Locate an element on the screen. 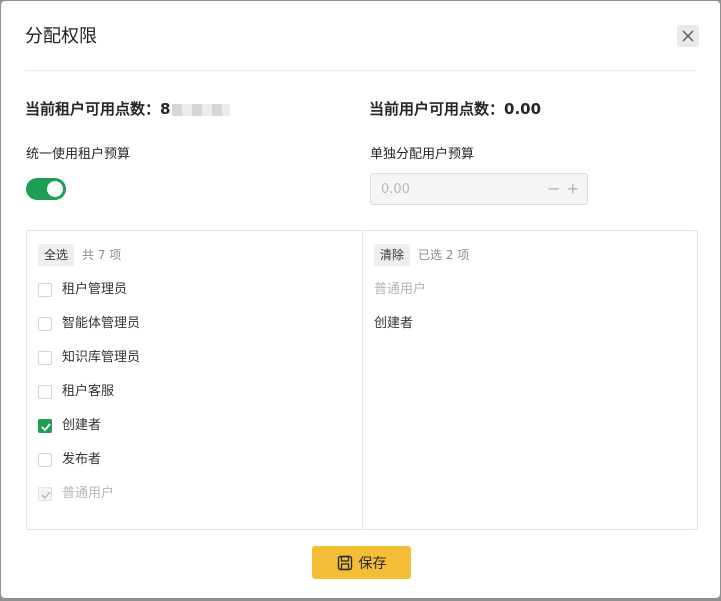 The width and height of the screenshot is (721, 601). option-label: 普通用户 is located at coordinates (88, 493).